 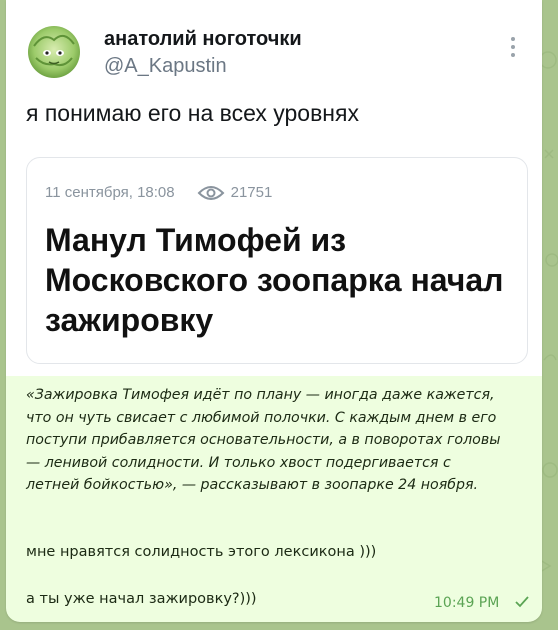 I want to click on check-icon, so click(x=522, y=602).